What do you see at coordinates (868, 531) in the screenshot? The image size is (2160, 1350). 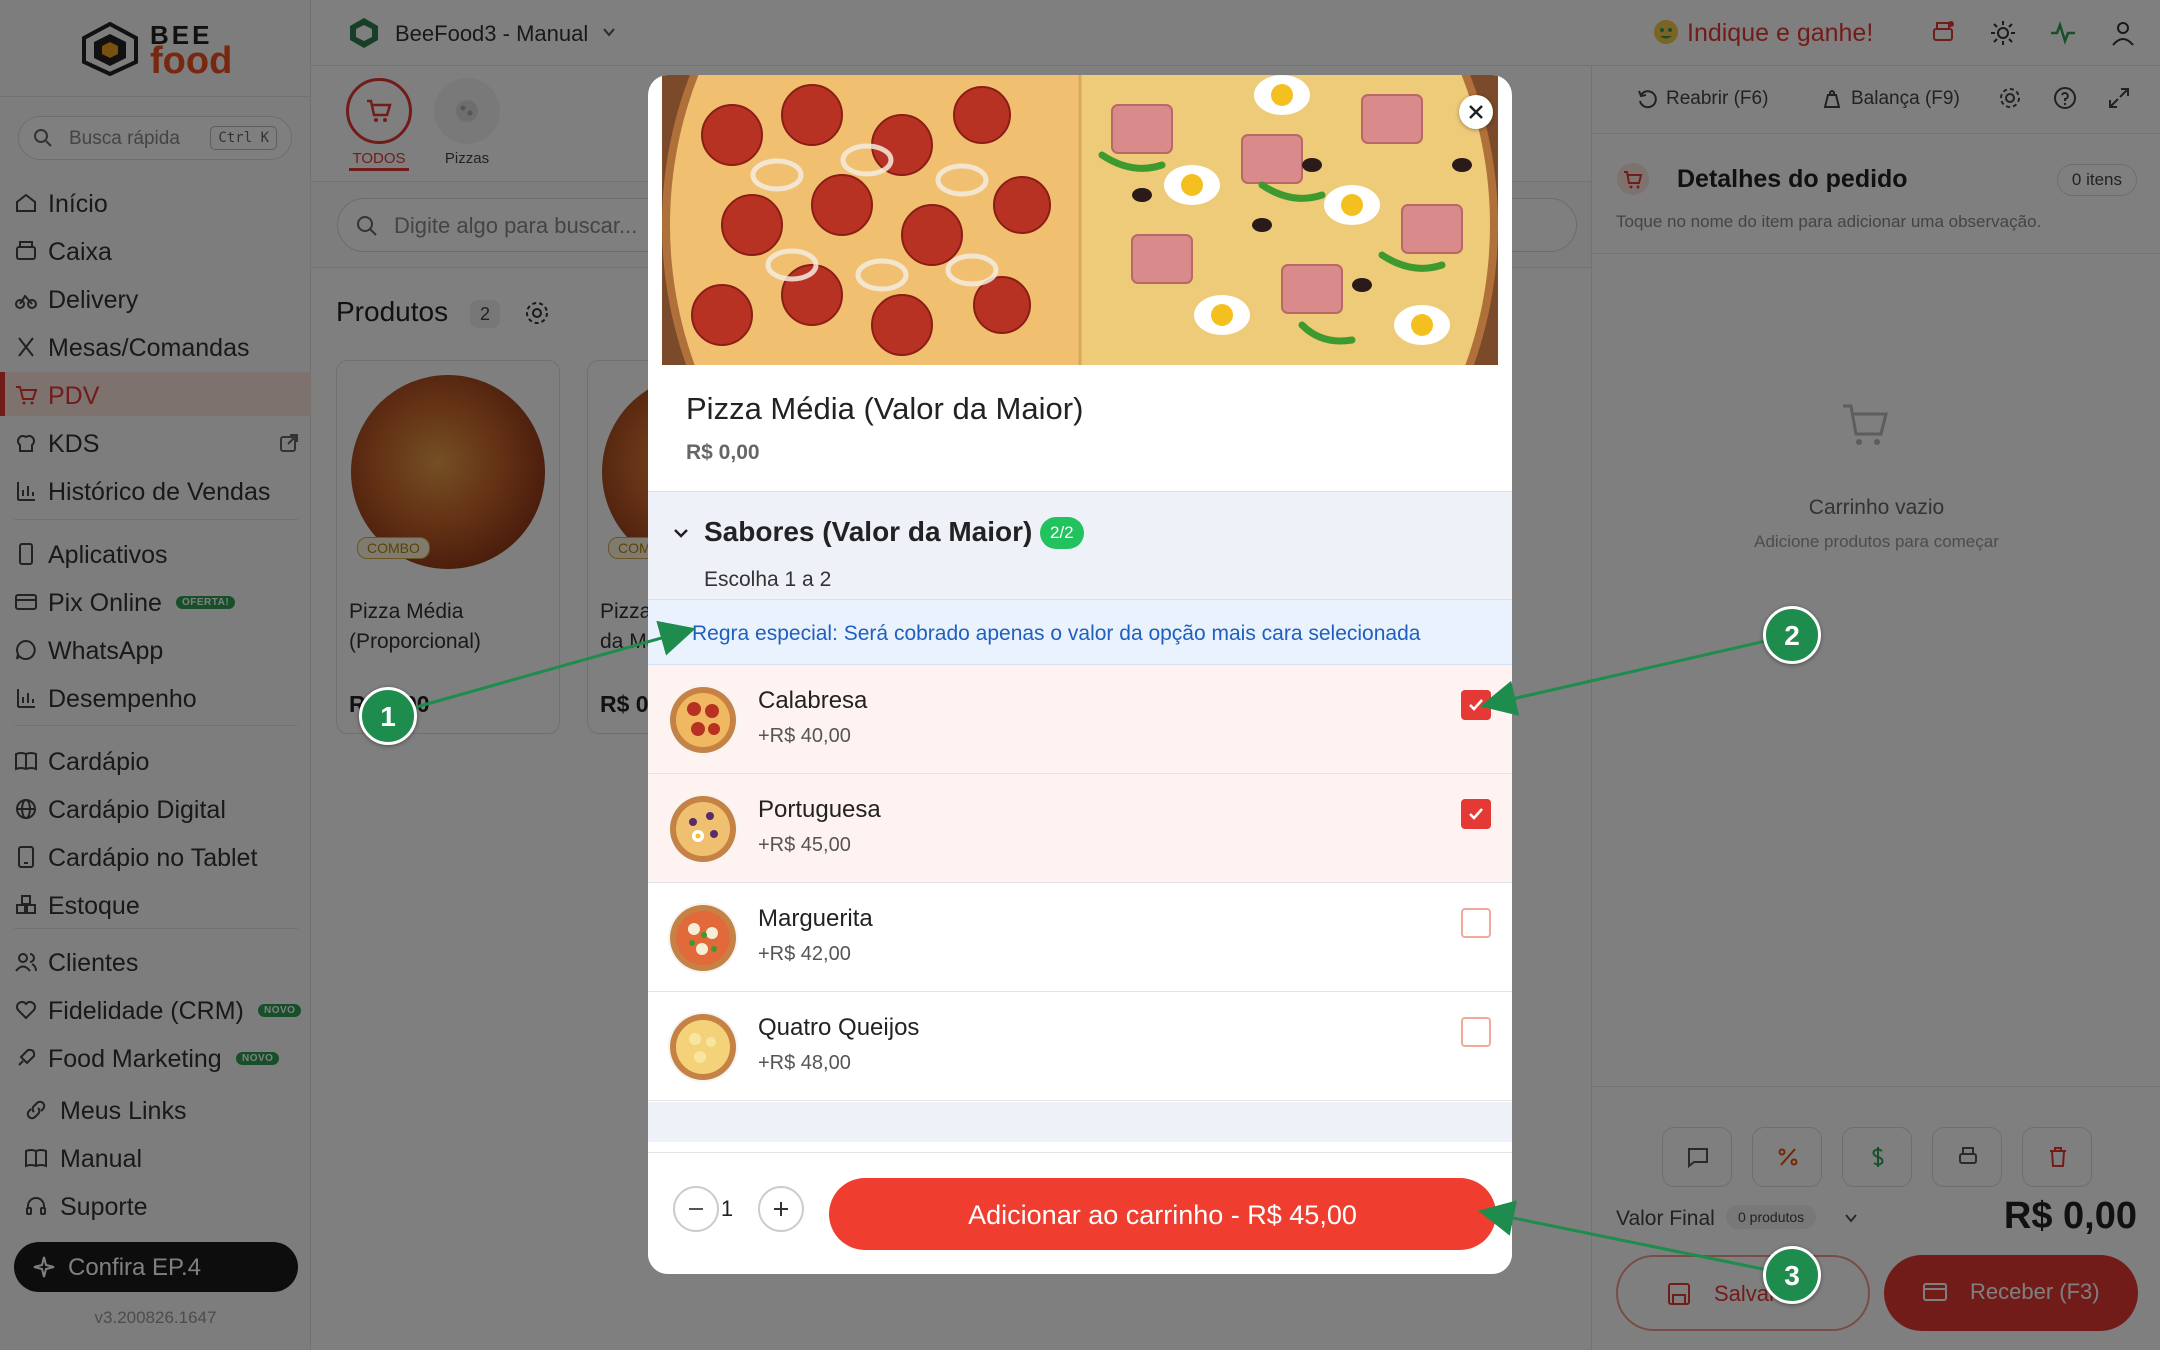 I see `option-group-title: Sabores (Valor da Maior)` at bounding box center [868, 531].